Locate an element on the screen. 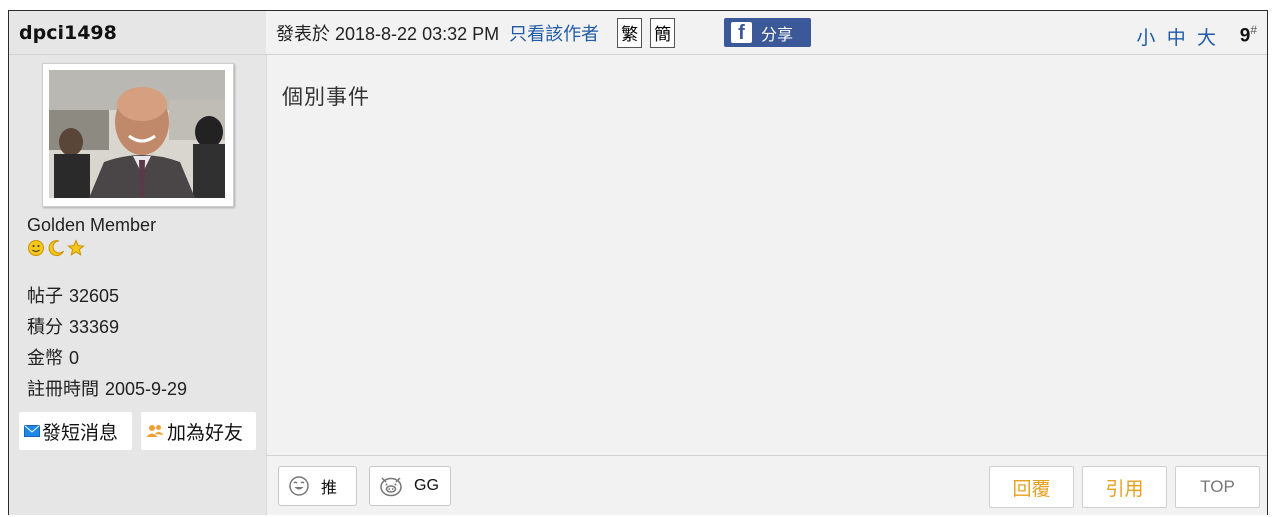  quote-button: 引用 is located at coordinates (1124, 487).